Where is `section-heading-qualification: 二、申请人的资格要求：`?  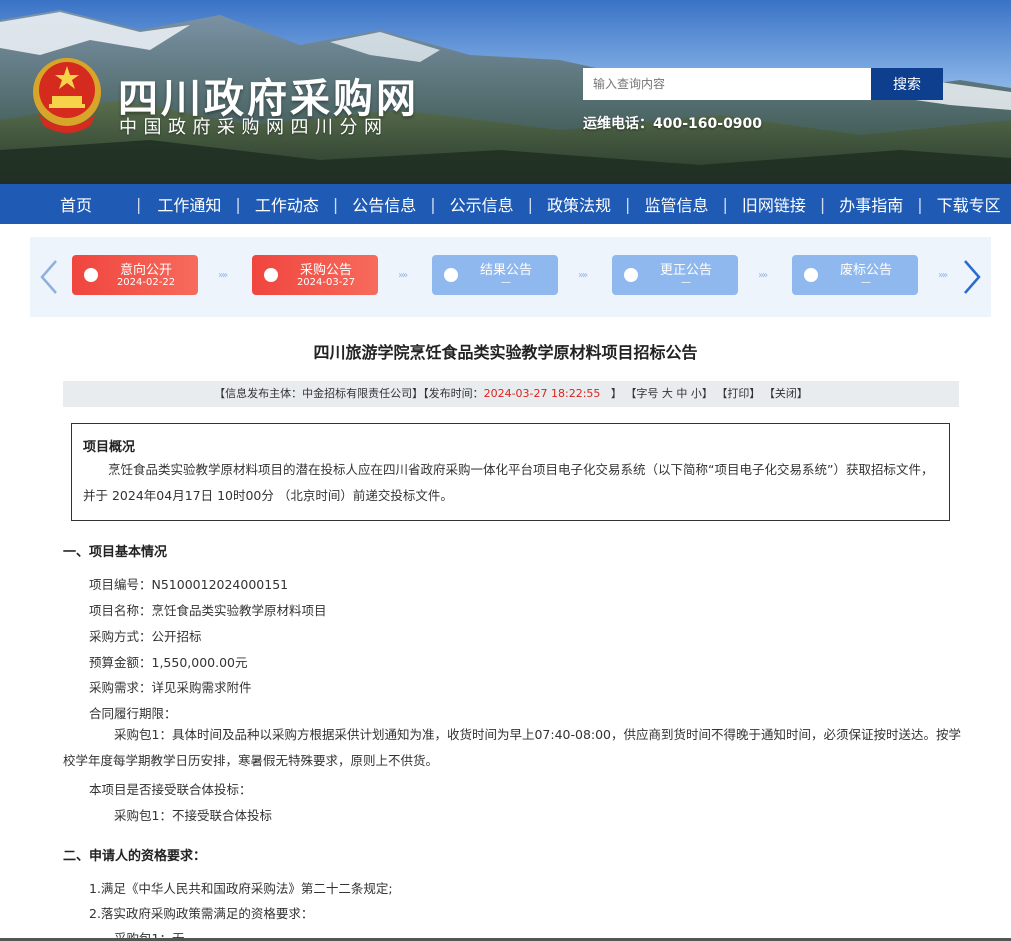
section-heading-qualification: 二、申请人的资格要求： is located at coordinates (135, 856).